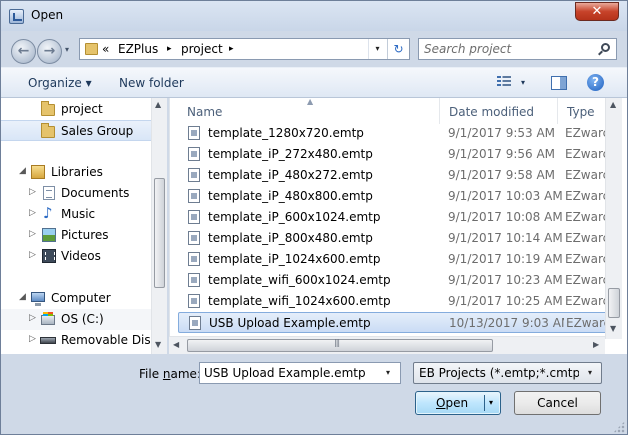 This screenshot has width=628, height=435. Describe the element at coordinates (613, 218) in the screenshot. I see `file-list-vertical-scrollbar: ▲ ▼` at that location.